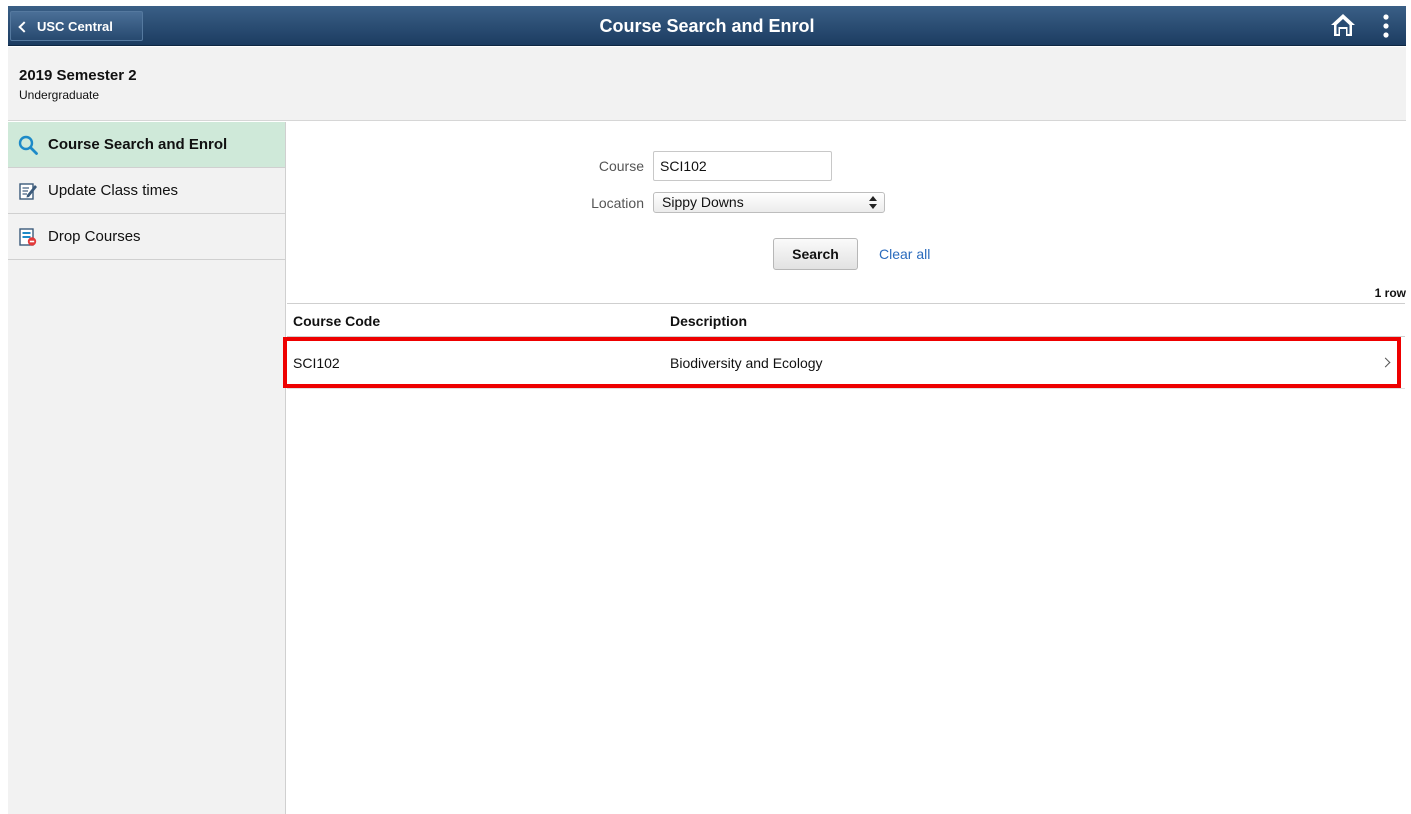 This screenshot has width=1411, height=814. Describe the element at coordinates (746, 363) in the screenshot. I see `row-description: Biodiversity and Ecology` at that location.